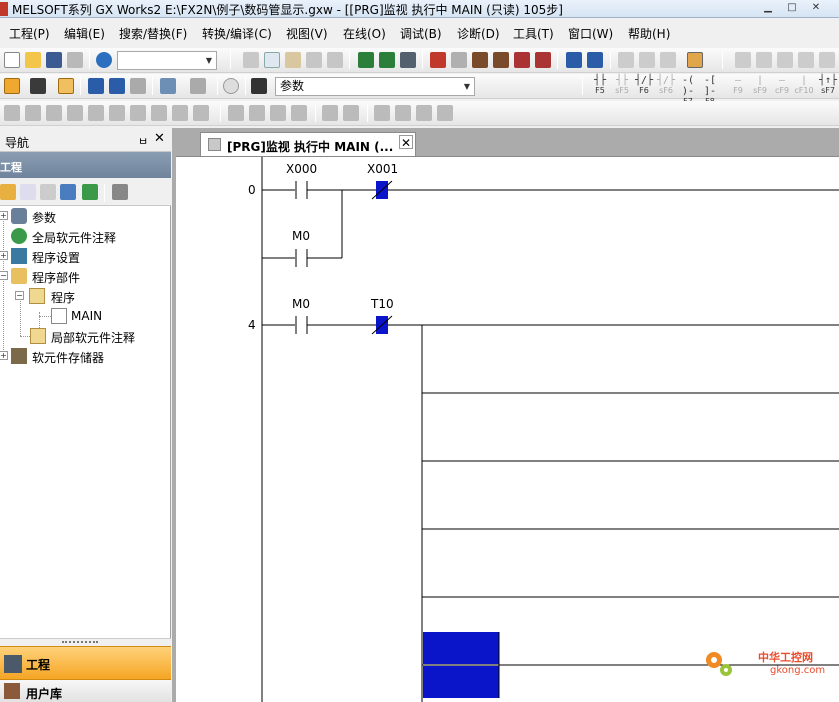 Image resolution: width=839 pixels, height=702 pixels. What do you see at coordinates (424, 113) in the screenshot?
I see `symbol-19-icon` at bounding box center [424, 113].